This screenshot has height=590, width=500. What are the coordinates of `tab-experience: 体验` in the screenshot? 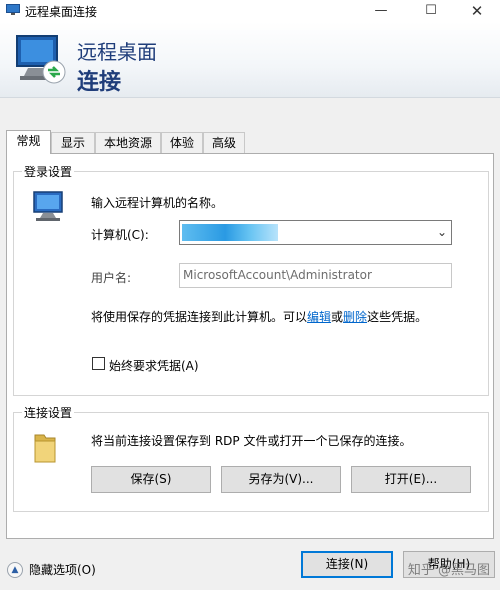 It's located at (182, 142).